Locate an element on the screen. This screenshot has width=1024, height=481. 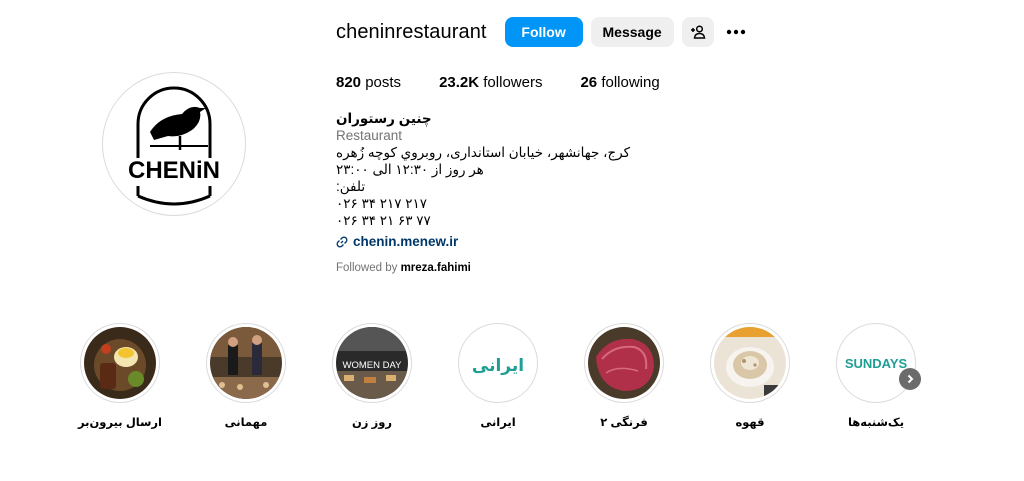
highlight-label: فرنگی ۲ is located at coordinates (624, 423).